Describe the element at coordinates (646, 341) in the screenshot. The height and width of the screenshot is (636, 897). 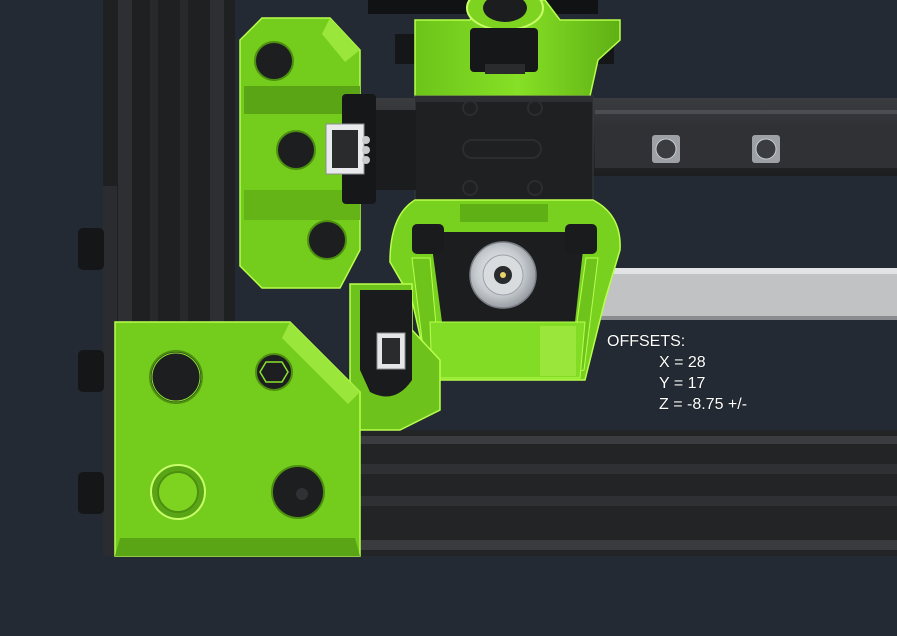
I see `offsets-heading: OFFSETS:` at that location.